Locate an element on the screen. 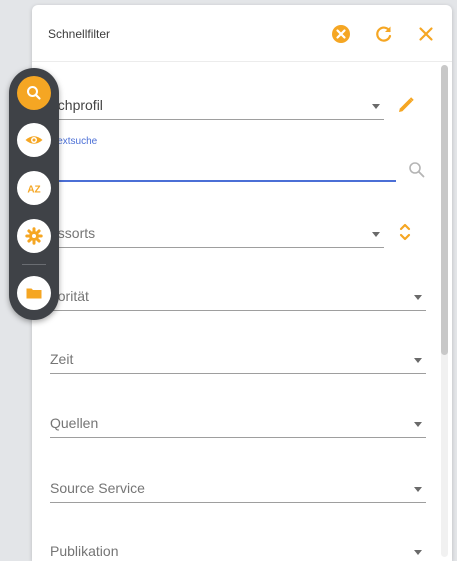 This screenshot has height=561, width=457. quellen-label: Quellen is located at coordinates (74, 423).